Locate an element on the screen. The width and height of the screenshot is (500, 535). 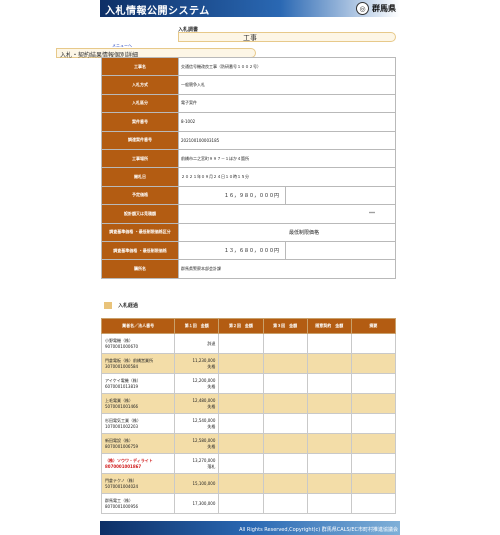
detail-row: 案件番号 8-1002 is located at coordinates (248, 122).